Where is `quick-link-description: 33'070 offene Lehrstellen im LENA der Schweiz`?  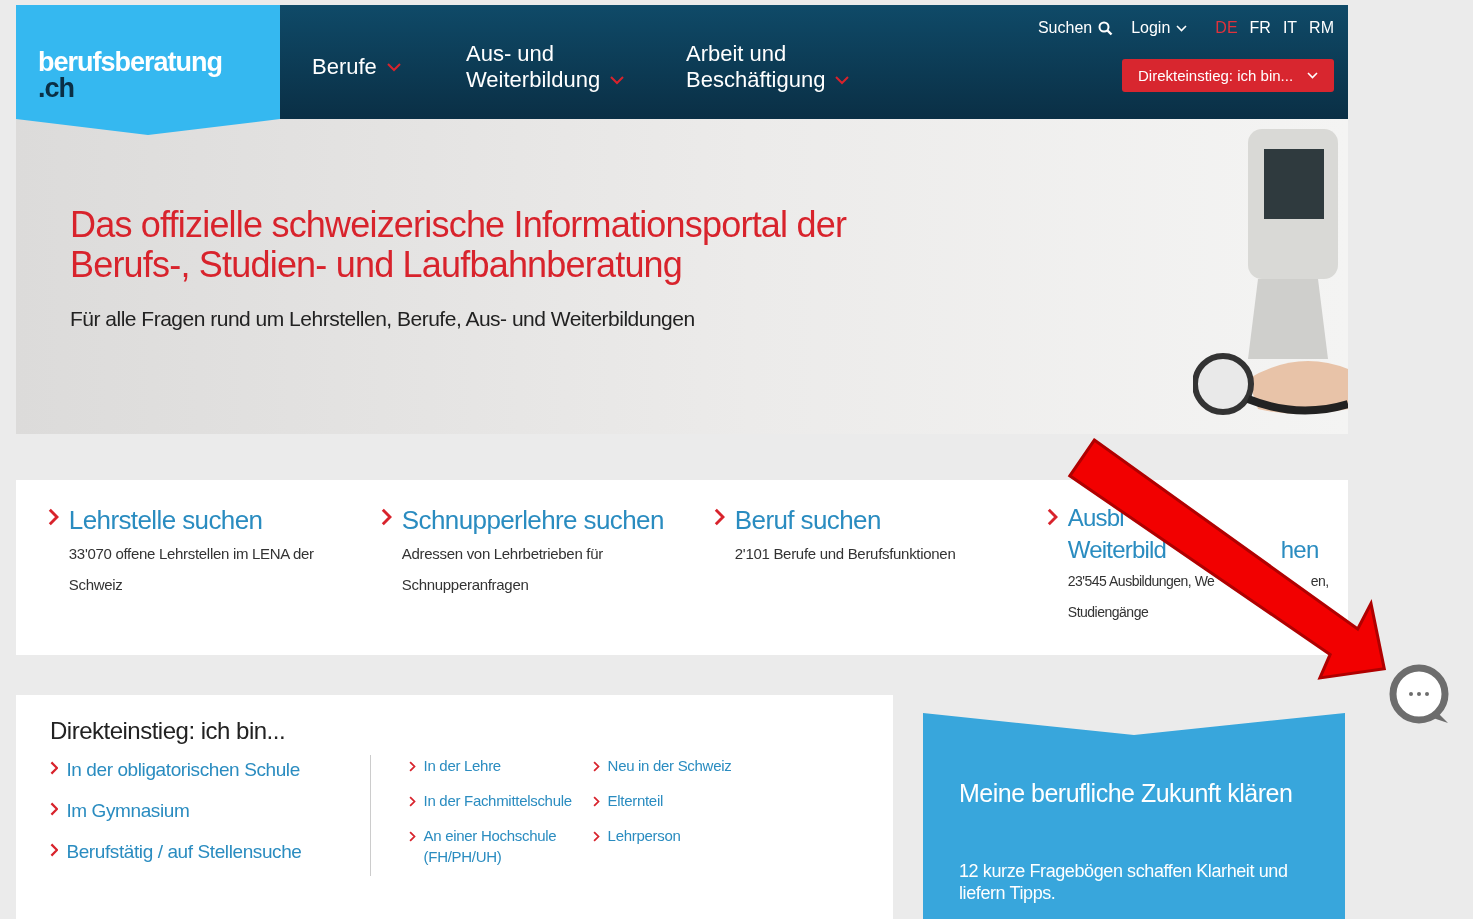 quick-link-description: 33'070 offene Lehrstellen im LENA der Schweiz is located at coordinates (191, 569).